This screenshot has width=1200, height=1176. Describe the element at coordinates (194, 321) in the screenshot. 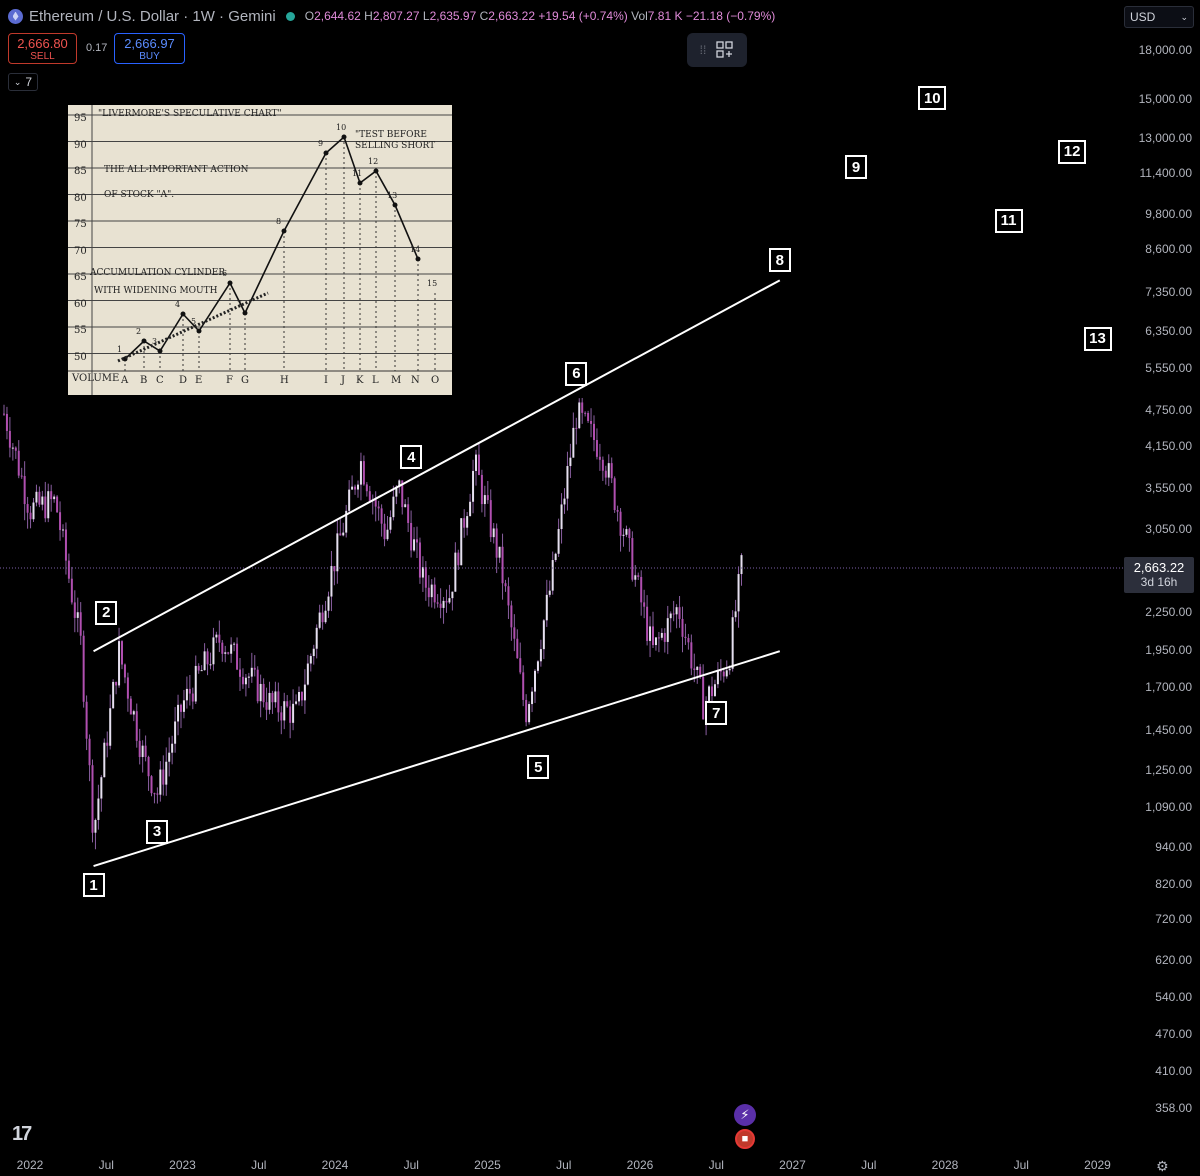

I see `inset-point-number: 5` at that location.